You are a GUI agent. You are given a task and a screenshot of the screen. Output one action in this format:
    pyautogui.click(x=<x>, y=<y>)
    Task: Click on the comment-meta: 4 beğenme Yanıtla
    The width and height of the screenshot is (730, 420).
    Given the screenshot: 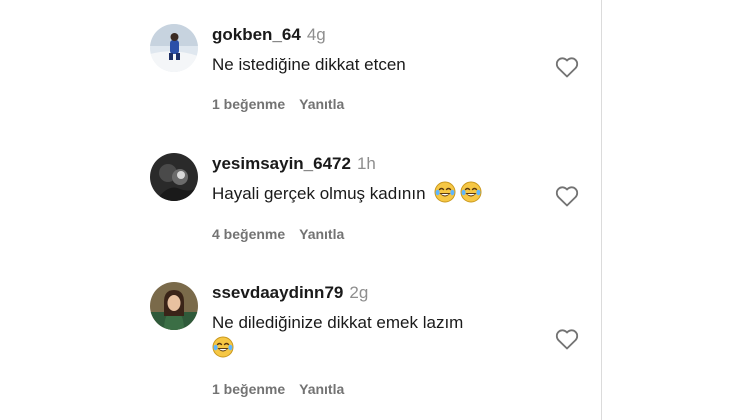 What is the action you would take?
    pyautogui.click(x=278, y=234)
    